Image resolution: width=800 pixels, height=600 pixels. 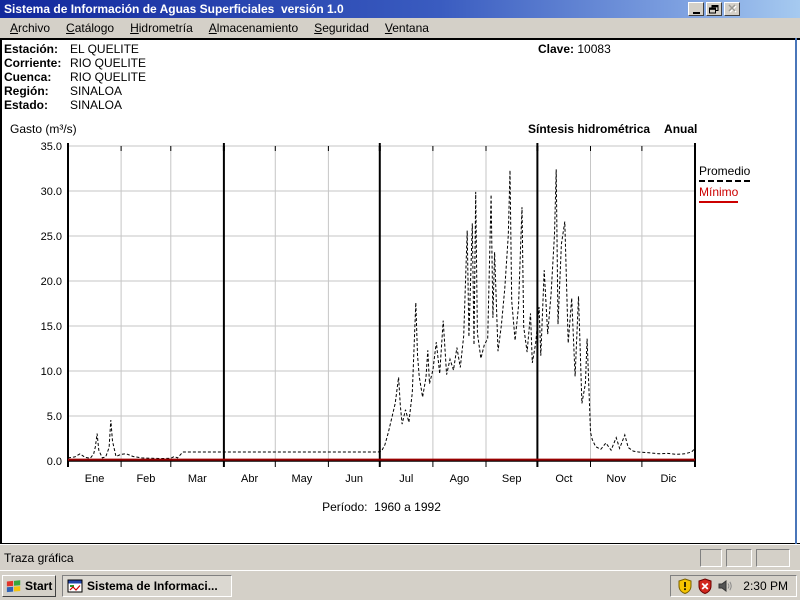 I want to click on minimize-icon, so click(x=696, y=12).